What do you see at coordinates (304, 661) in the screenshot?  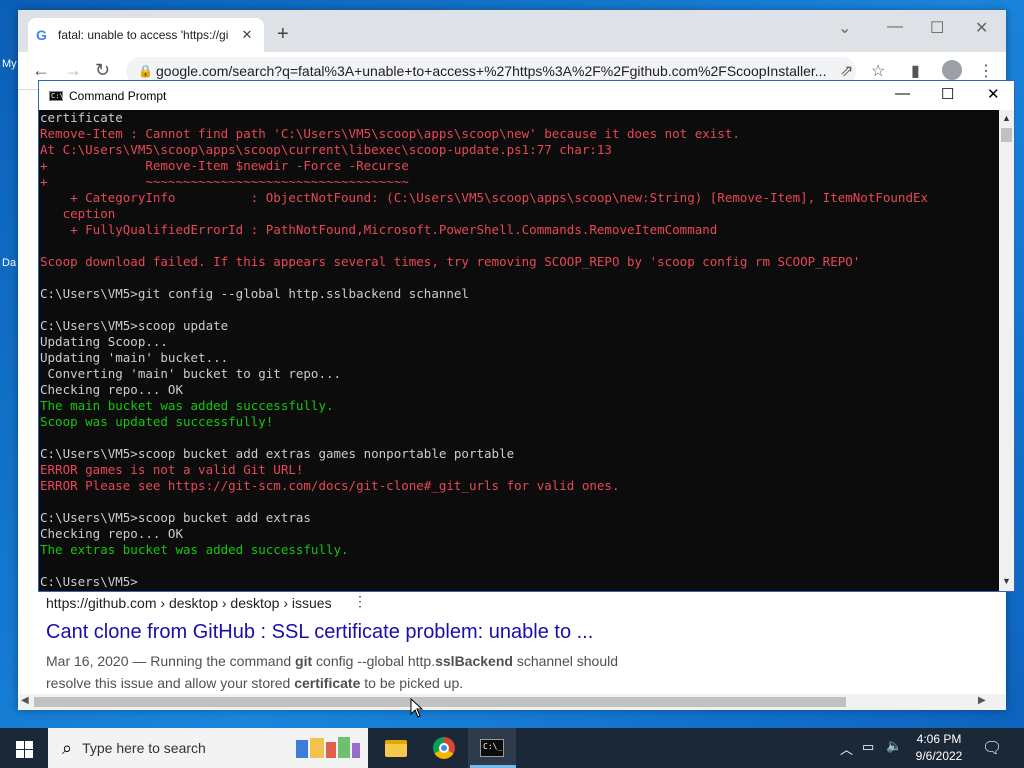 I see `snippet-bold: git` at bounding box center [304, 661].